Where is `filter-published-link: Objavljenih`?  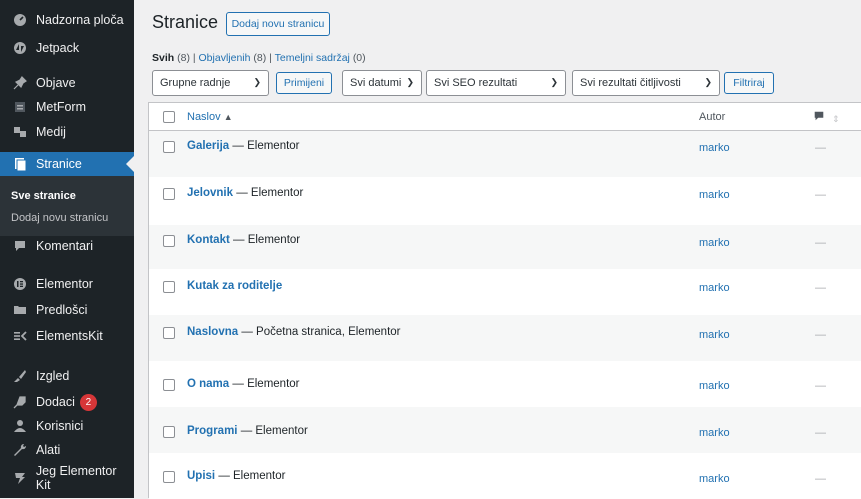 filter-published-link: Objavljenih is located at coordinates (225, 58).